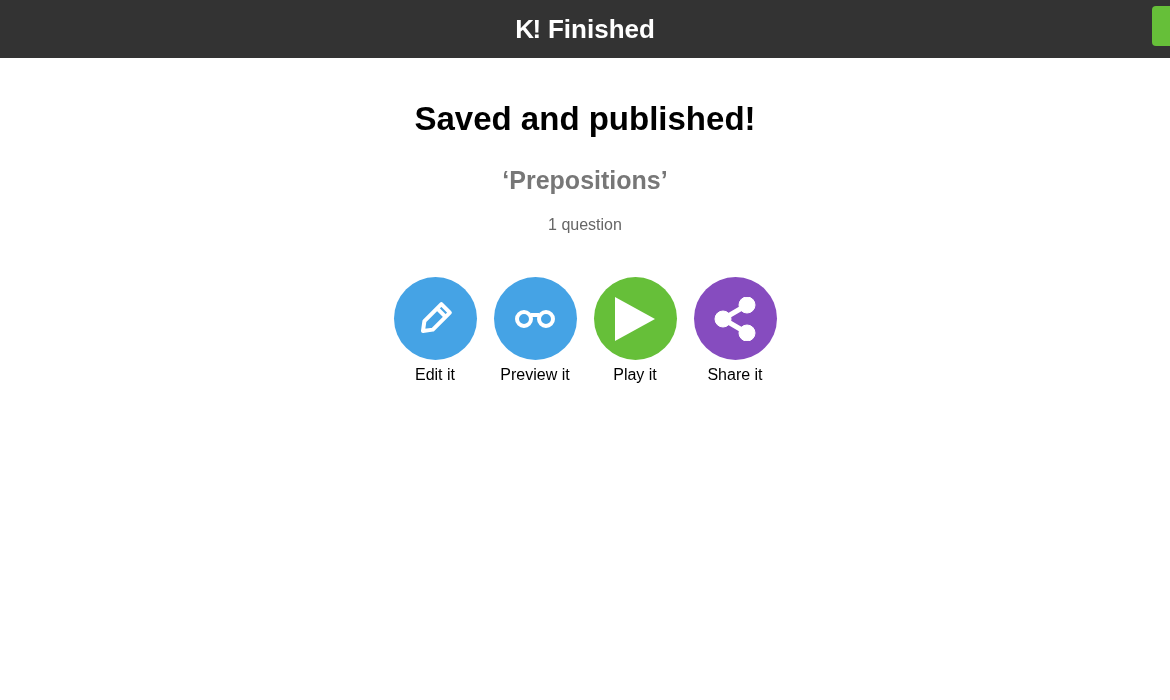 The image size is (1170, 700). What do you see at coordinates (527, 29) in the screenshot?
I see `logo: K!` at bounding box center [527, 29].